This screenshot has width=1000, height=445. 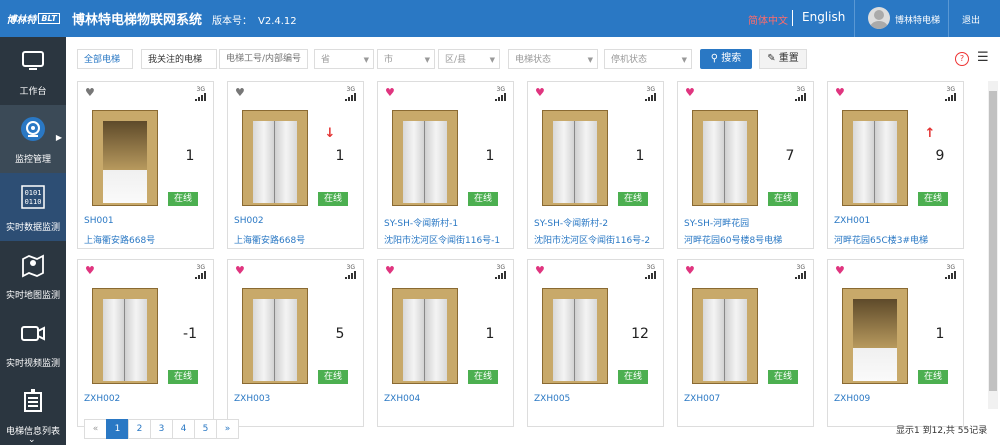 What do you see at coordinates (32, 440) in the screenshot?
I see `chevron-down-icon: ⌄` at bounding box center [32, 440].